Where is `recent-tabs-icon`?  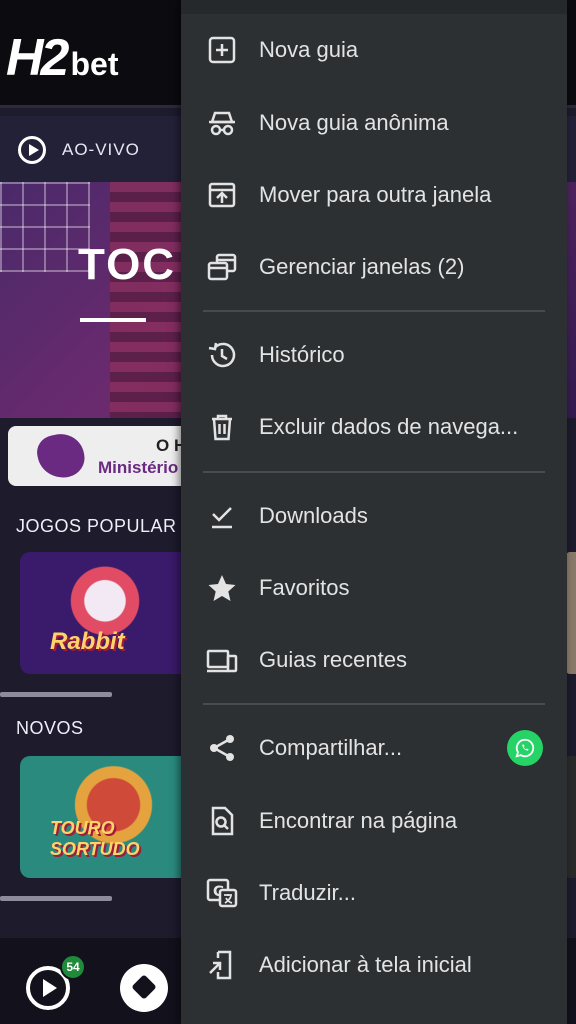
recent-tabs-icon is located at coordinates (222, 660).